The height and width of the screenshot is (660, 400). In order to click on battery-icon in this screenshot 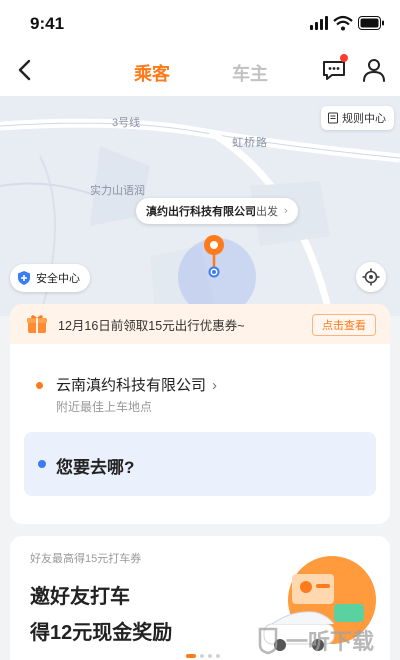, I will do `click(371, 23)`.